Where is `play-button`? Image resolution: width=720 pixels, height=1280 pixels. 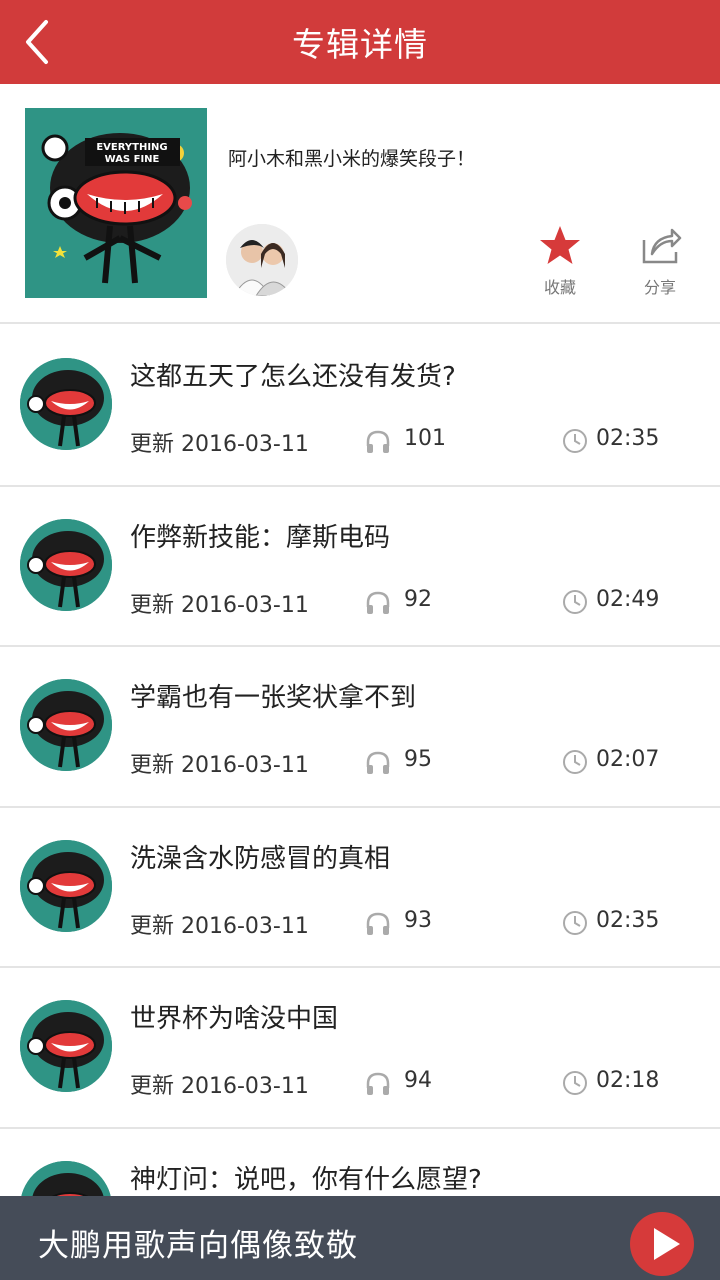
play-button is located at coordinates (662, 1244).